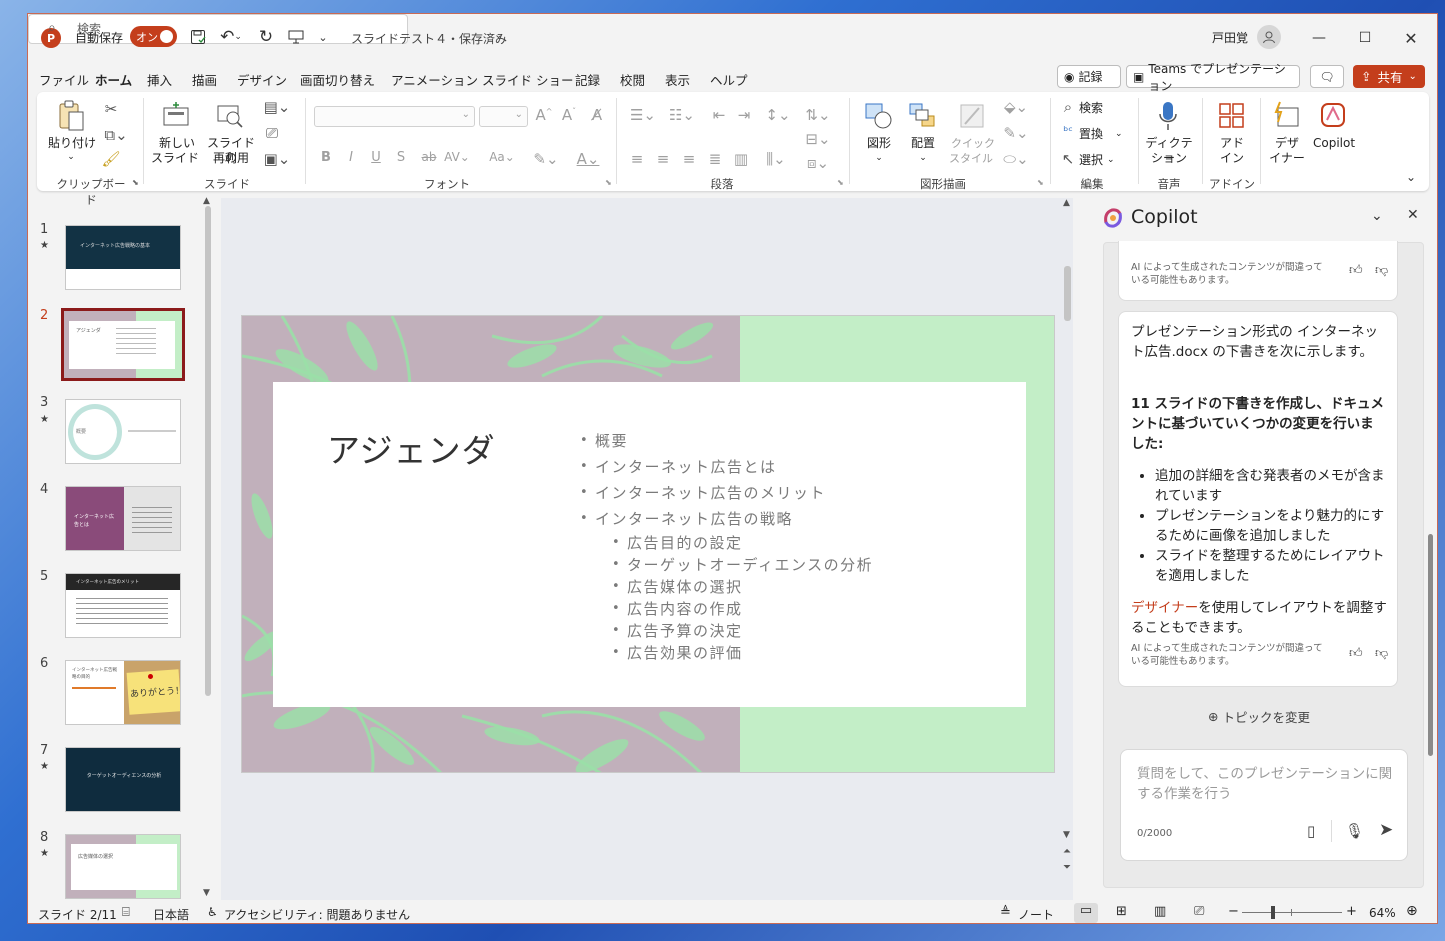  I want to click on copilot-icon, so click(1333, 116).